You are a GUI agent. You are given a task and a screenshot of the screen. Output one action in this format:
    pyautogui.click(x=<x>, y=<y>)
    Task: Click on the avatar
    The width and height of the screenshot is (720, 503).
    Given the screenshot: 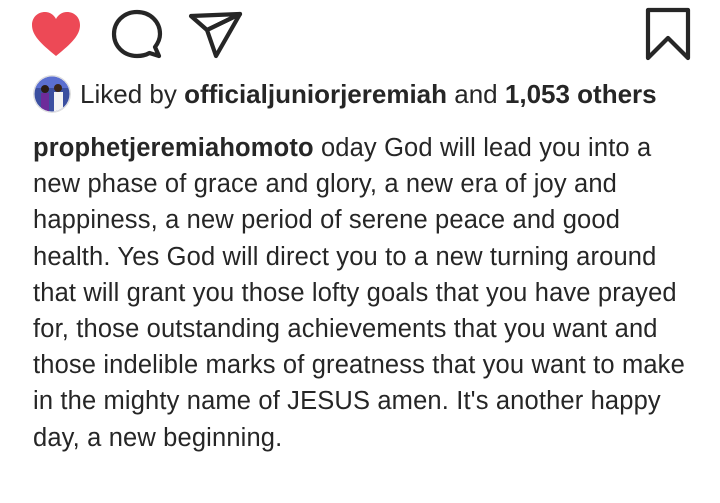 What is the action you would take?
    pyautogui.click(x=52, y=94)
    